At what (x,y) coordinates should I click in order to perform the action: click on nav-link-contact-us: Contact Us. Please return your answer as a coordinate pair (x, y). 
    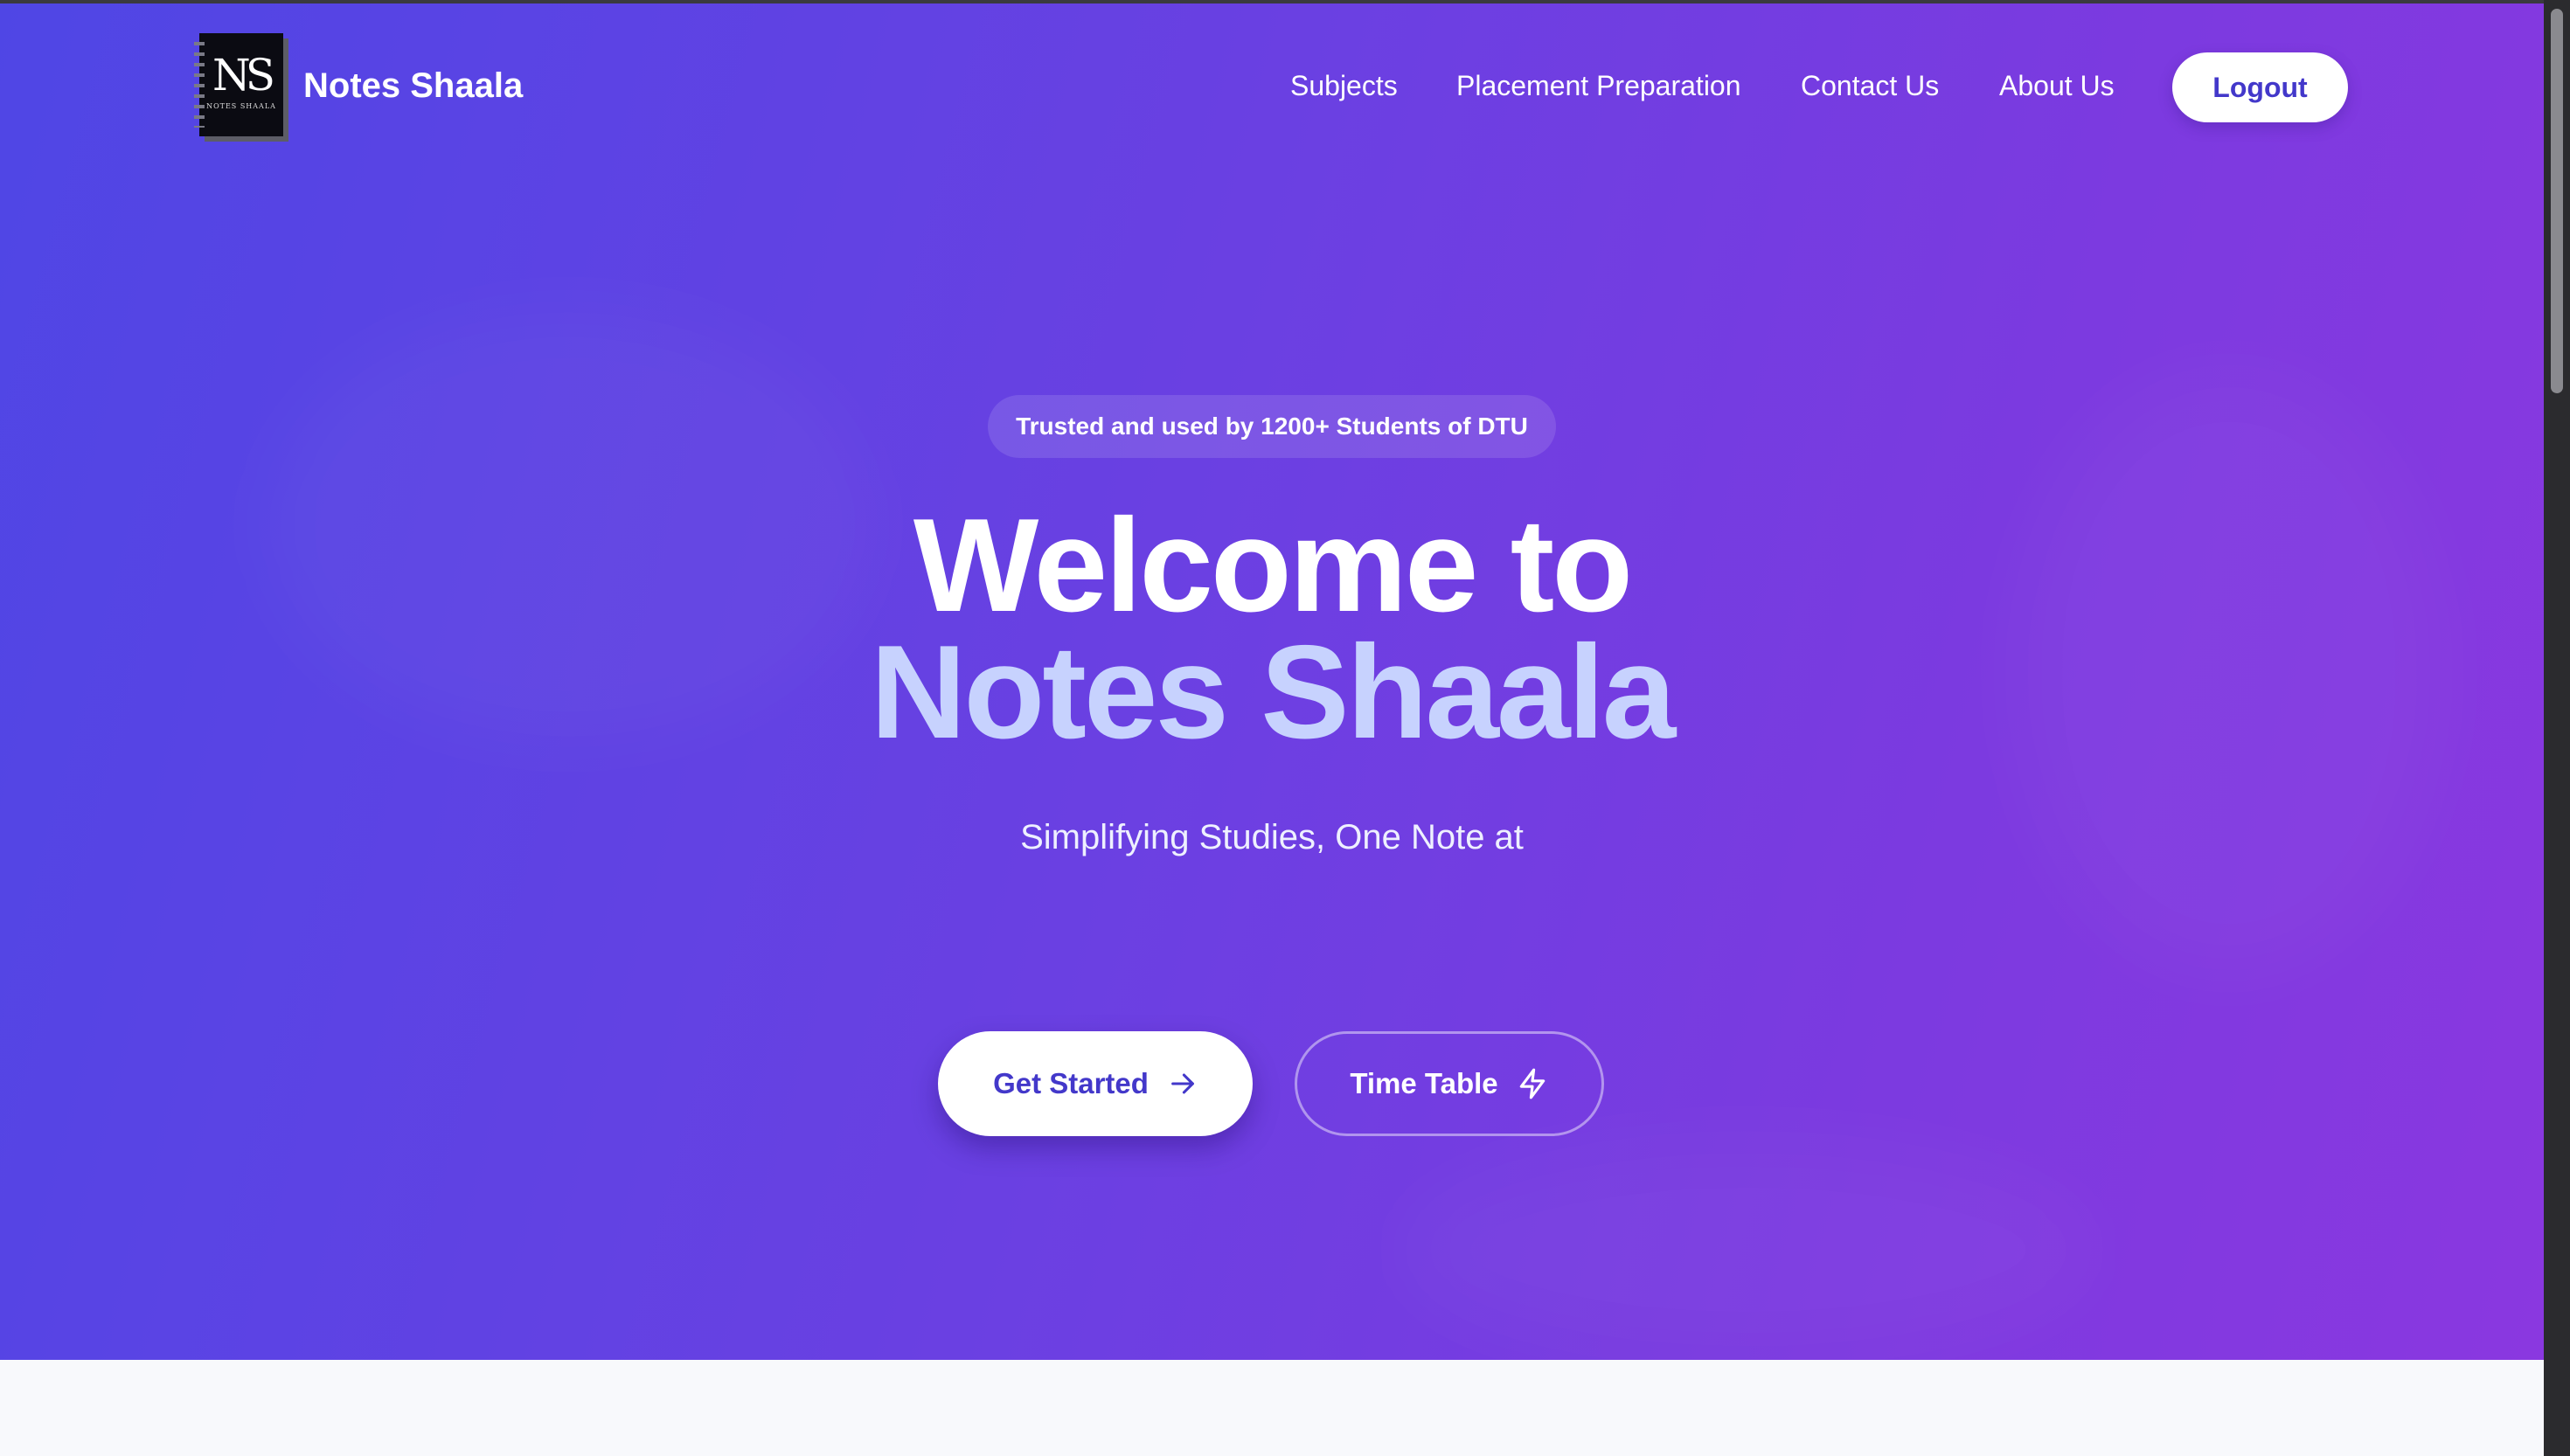
    Looking at the image, I should click on (1870, 86).